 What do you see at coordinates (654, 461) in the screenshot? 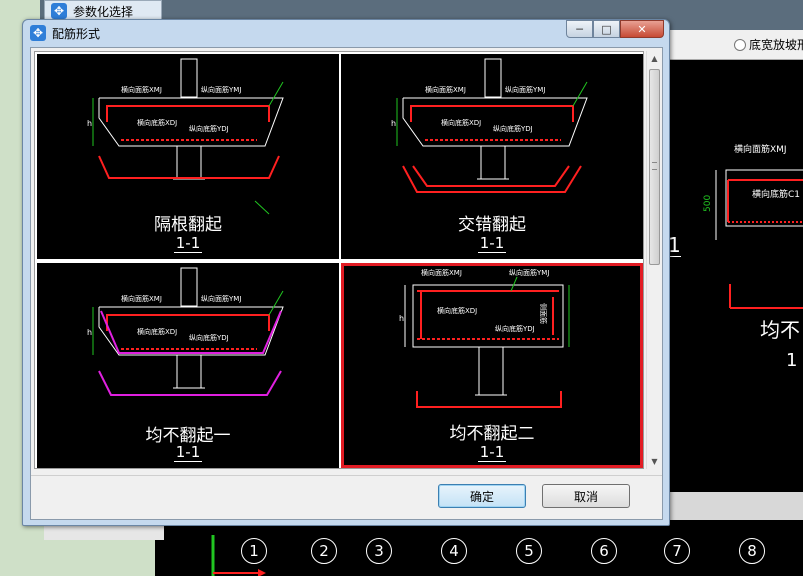
I see `scroll-down-arrow-icon: ▼` at bounding box center [654, 461].